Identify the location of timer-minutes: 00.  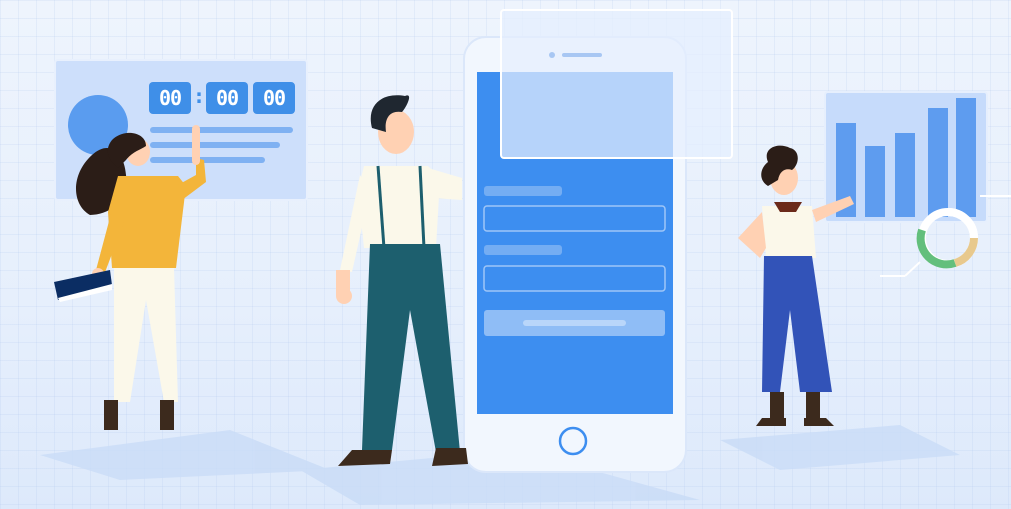
(227, 98).